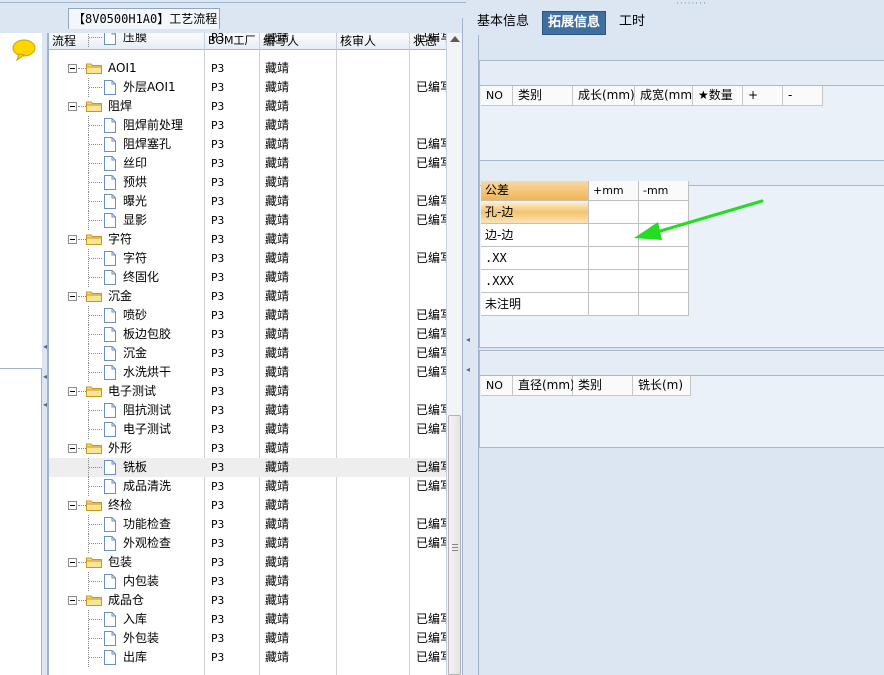  Describe the element at coordinates (248, 40) in the screenshot. I see `tree-step-row: 压膜 P3 藏靖 已编写` at that location.